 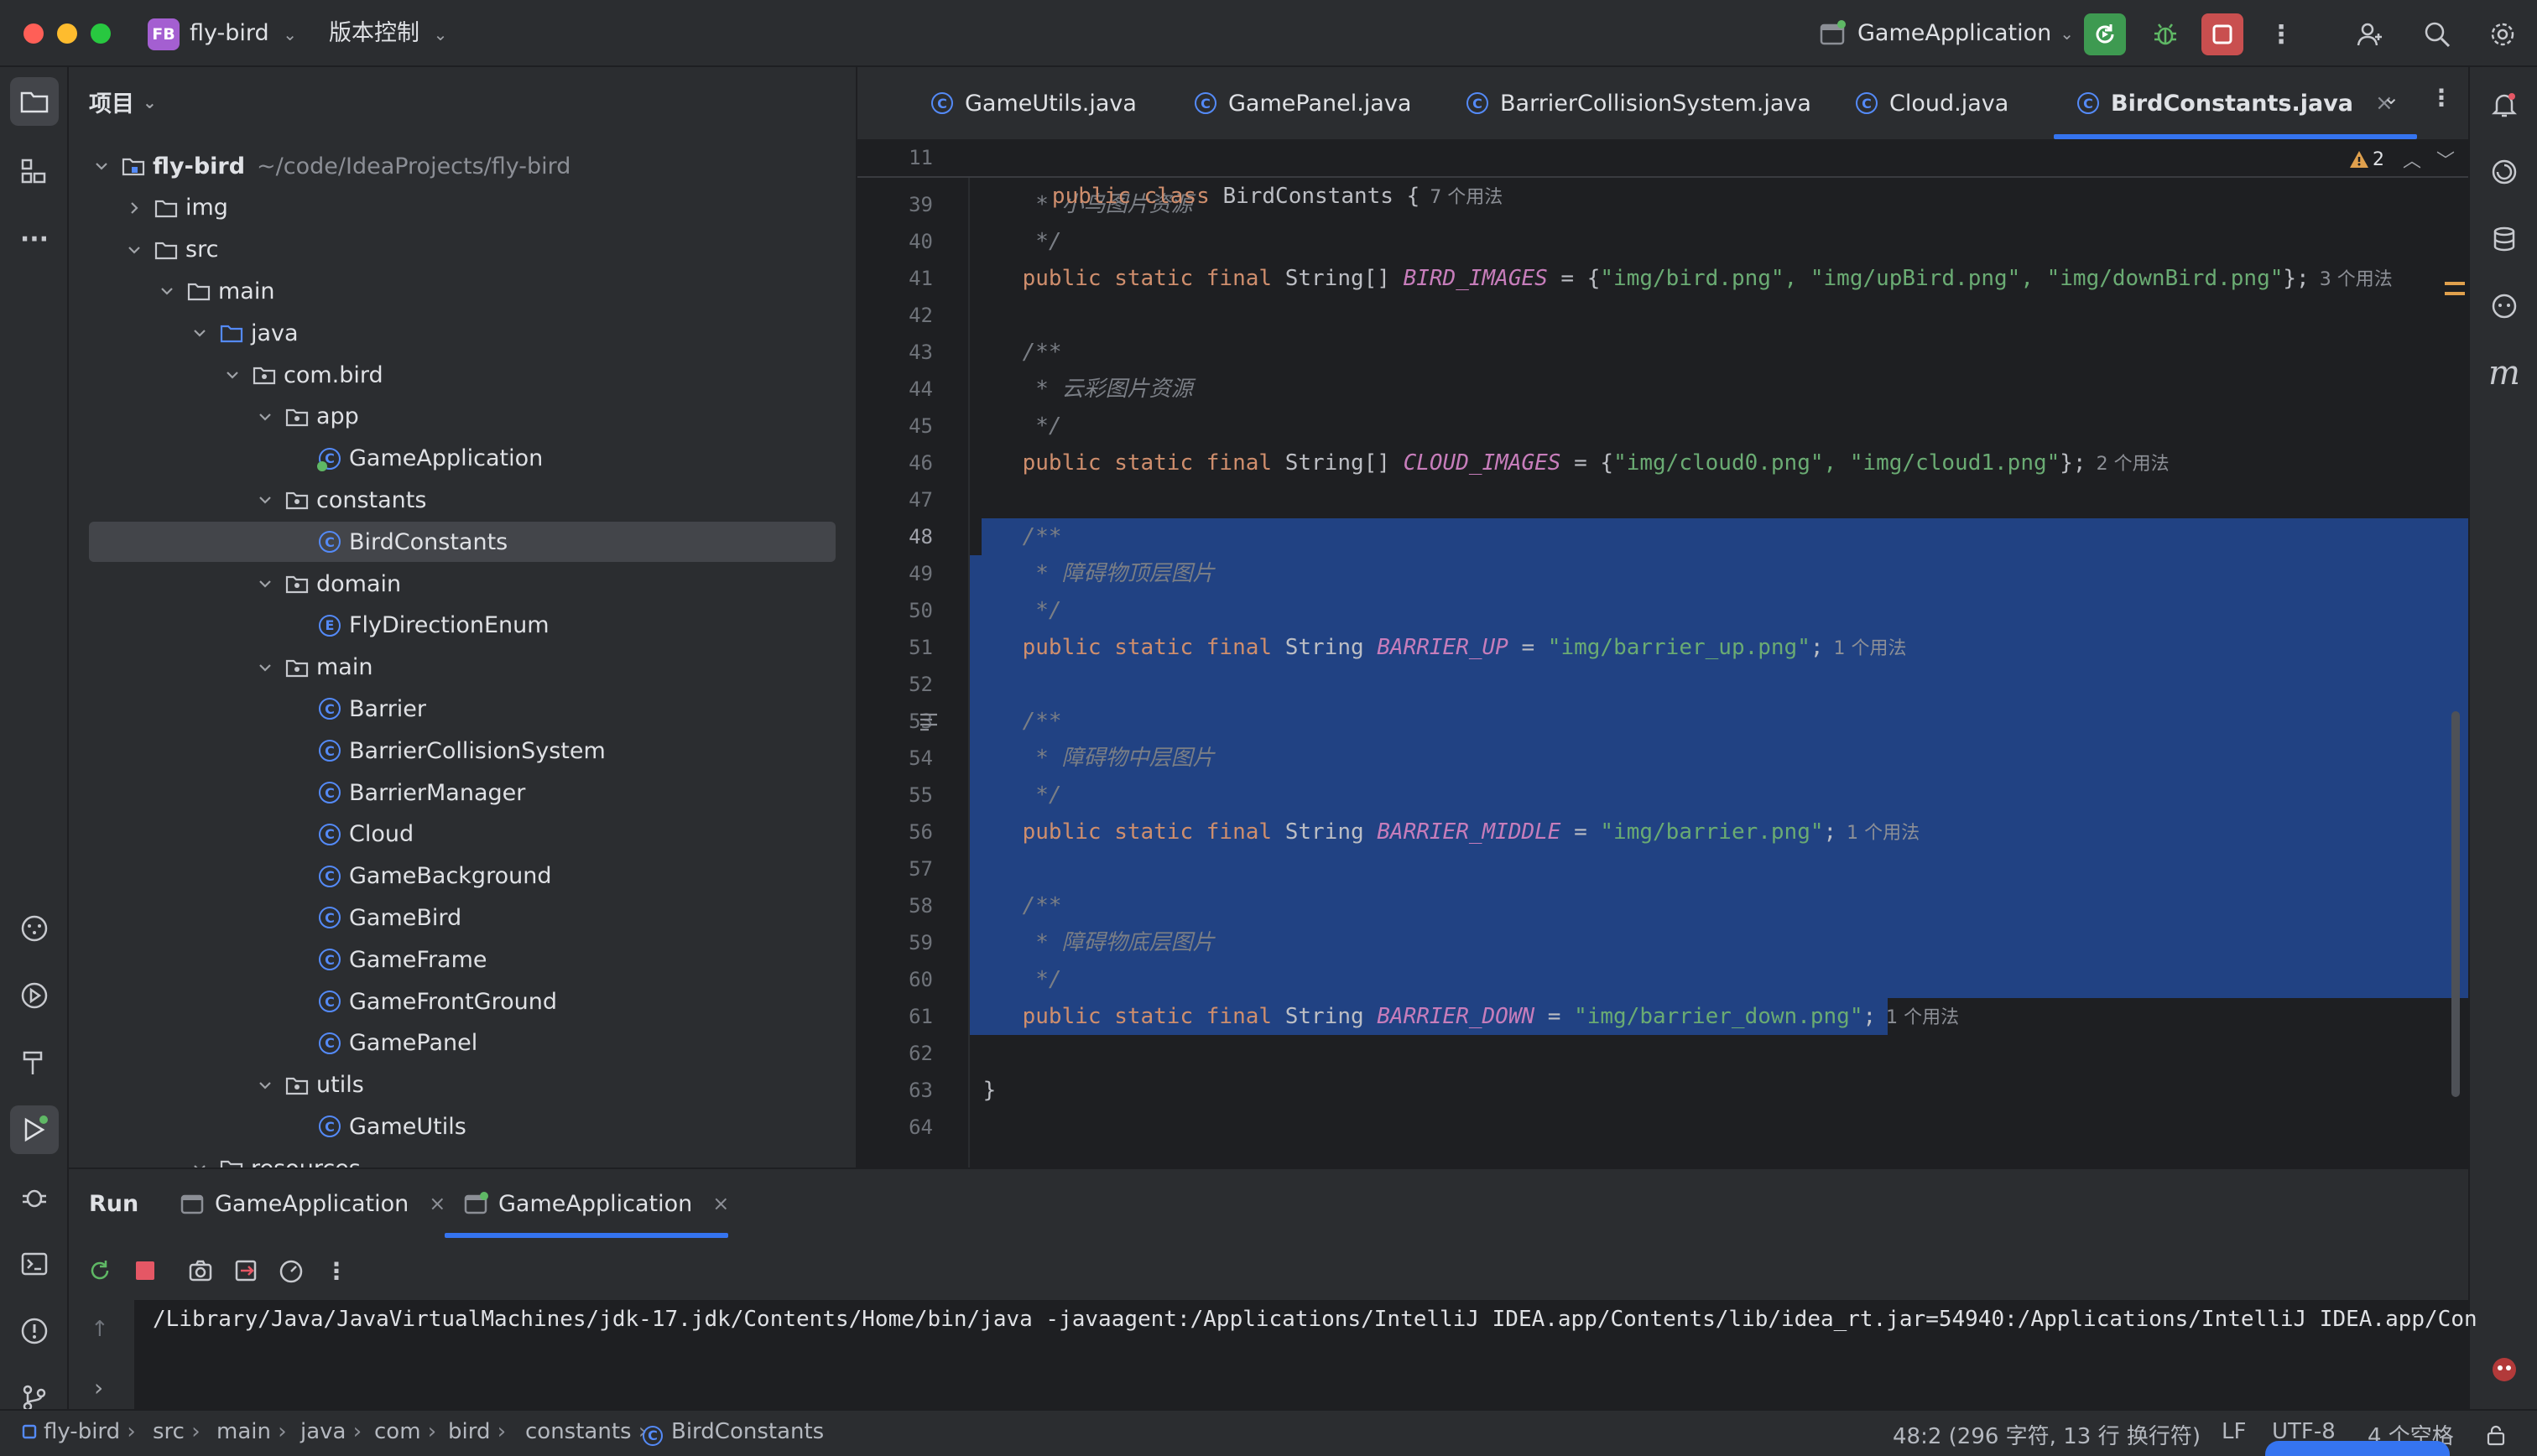 What do you see at coordinates (462, 959) in the screenshot?
I see `tree-item: C GameFrame` at bounding box center [462, 959].